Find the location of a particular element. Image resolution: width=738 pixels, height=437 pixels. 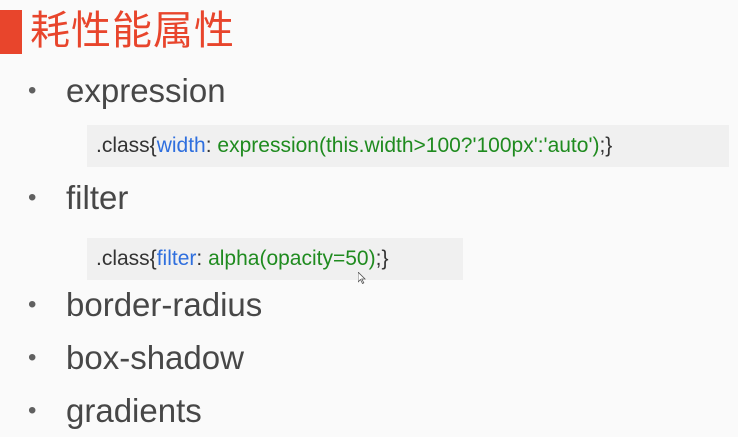

list-item-expression: • expression is located at coordinates (127, 91).